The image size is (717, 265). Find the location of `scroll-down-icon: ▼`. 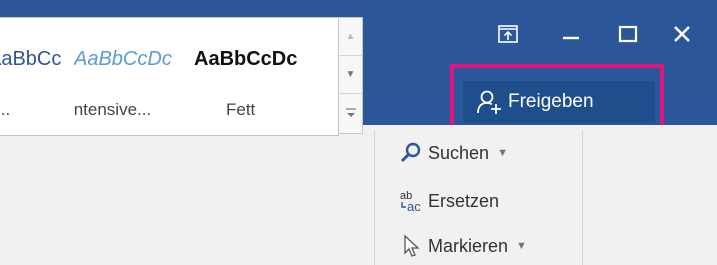

scroll-down-icon: ▼ is located at coordinates (350, 75).